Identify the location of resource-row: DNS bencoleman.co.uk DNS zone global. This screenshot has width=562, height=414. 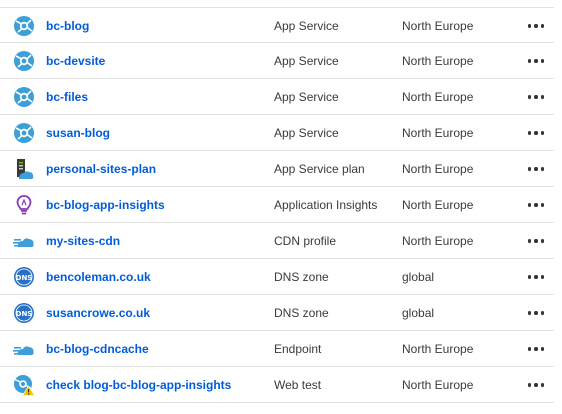
(277, 277).